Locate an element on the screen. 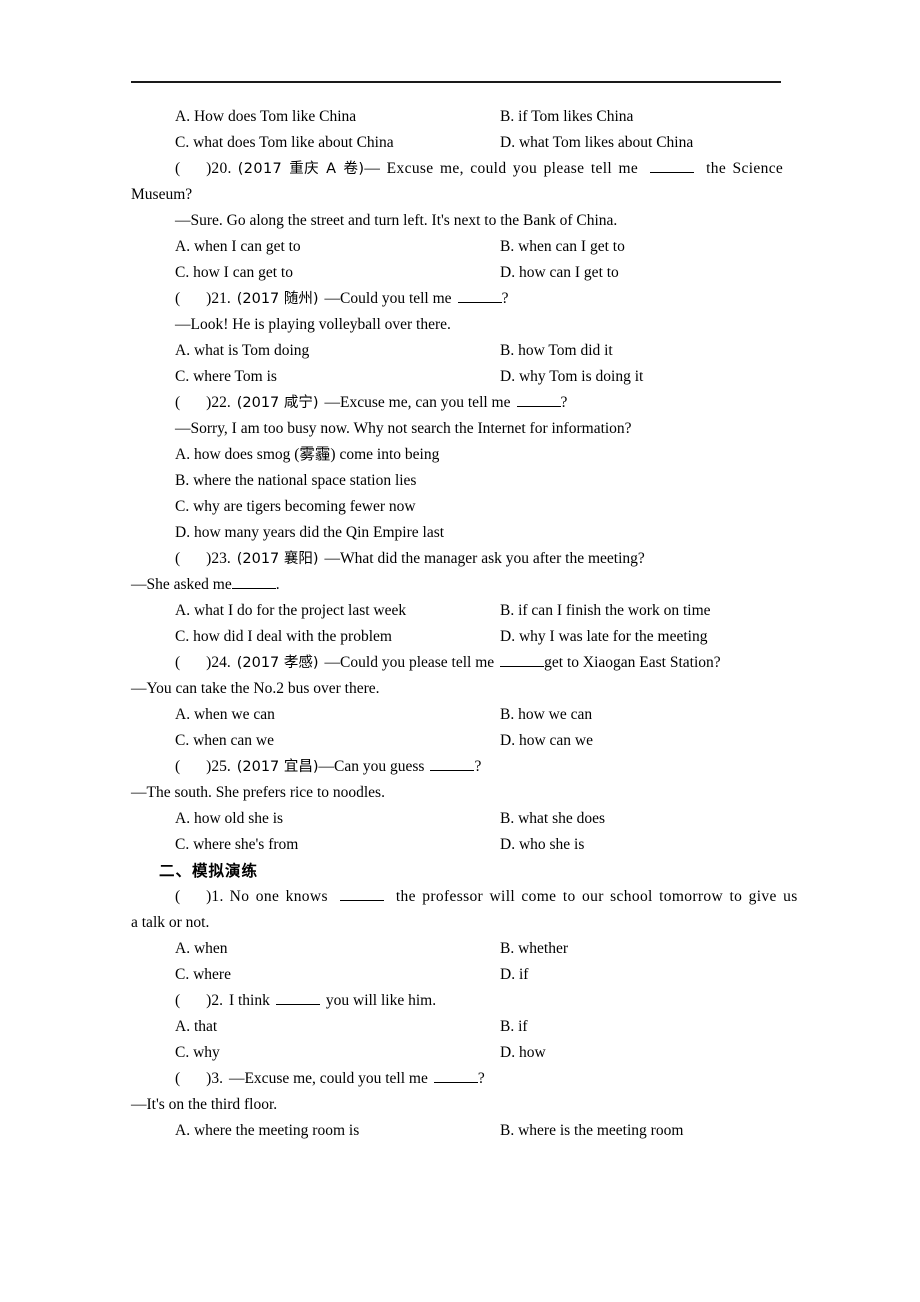 The image size is (920, 1302). option-b-p1: B. whether is located at coordinates (534, 948).